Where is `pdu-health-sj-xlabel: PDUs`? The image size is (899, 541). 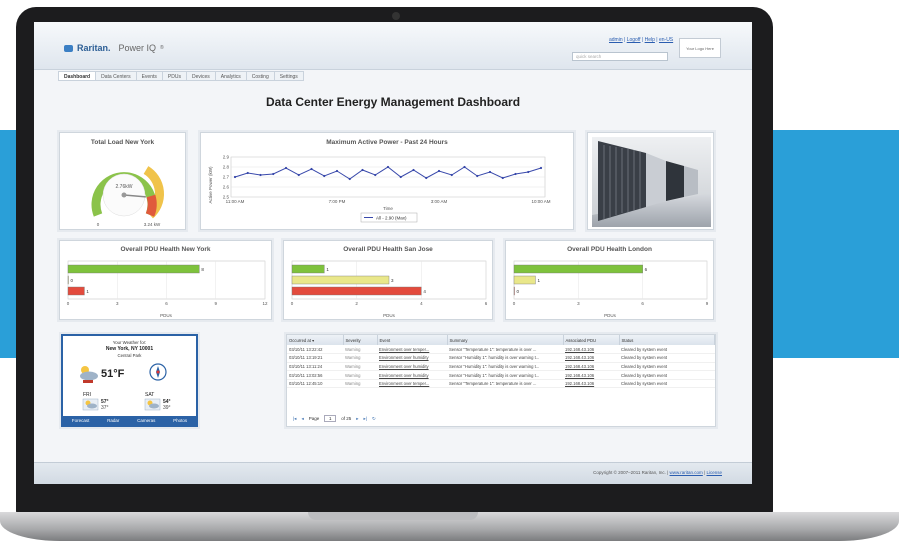
pdu-health-sj-xlabel: PDUs is located at coordinates (389, 315).